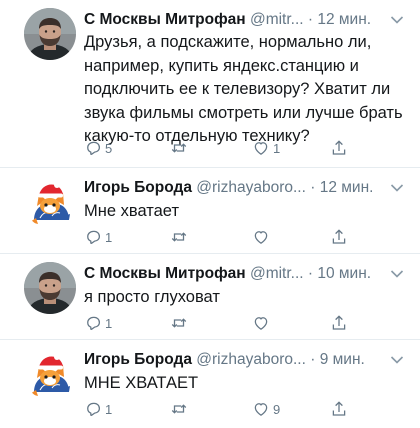  I want to click on tweet-header: С Москвы Митрофан @mitr... · 12 мин., so click(245, 20).